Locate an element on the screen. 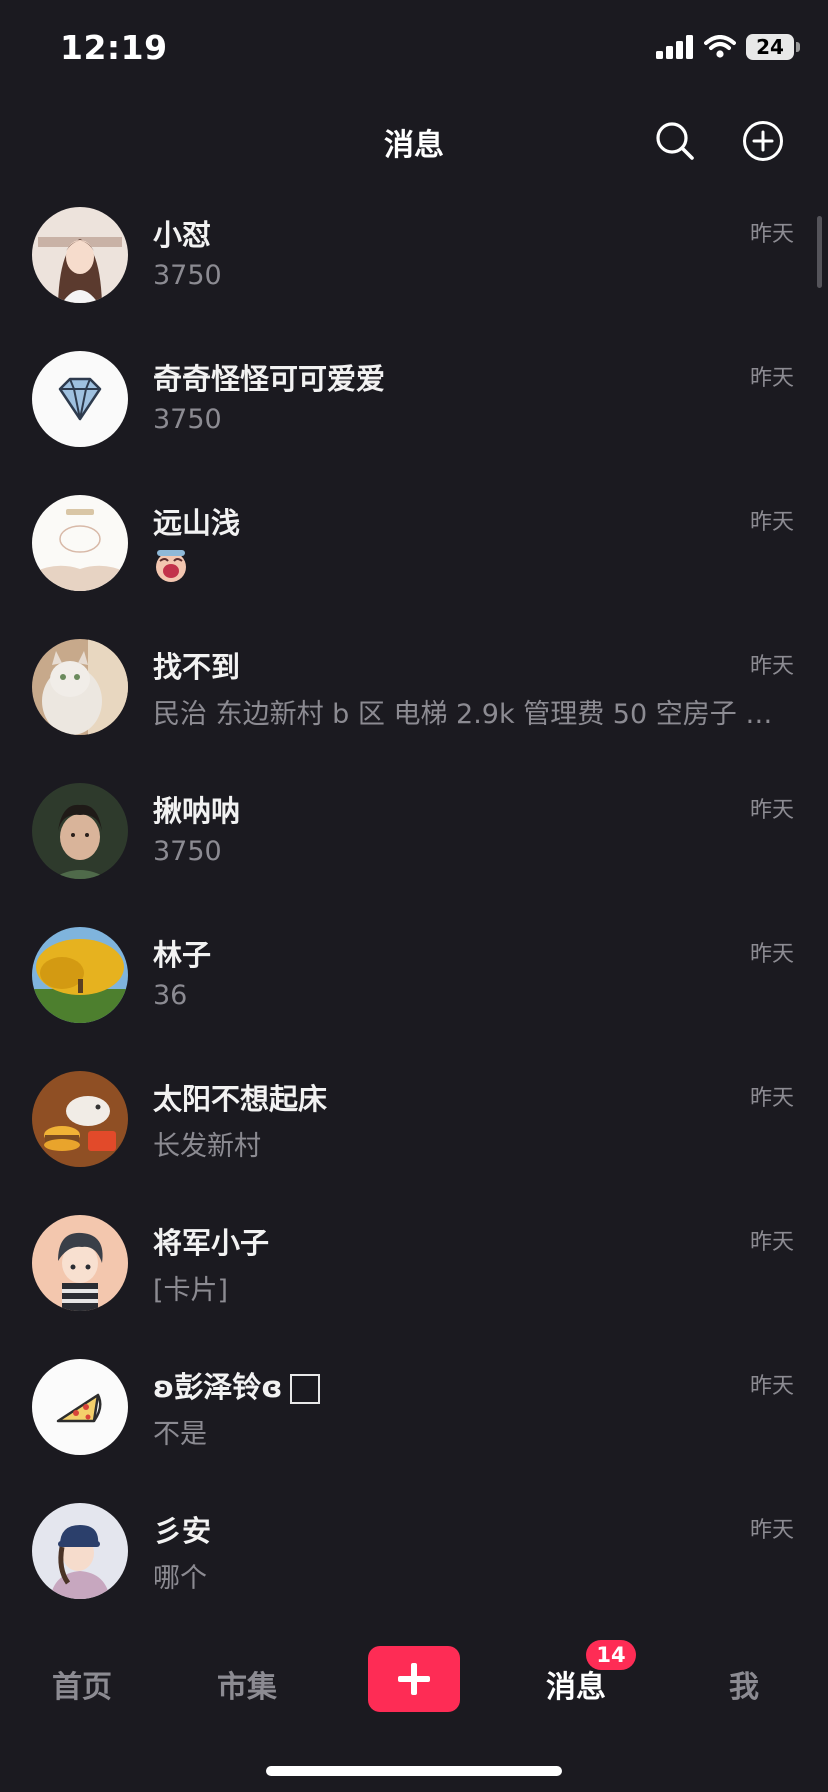  tab-home: 首页 is located at coordinates (82, 1684).